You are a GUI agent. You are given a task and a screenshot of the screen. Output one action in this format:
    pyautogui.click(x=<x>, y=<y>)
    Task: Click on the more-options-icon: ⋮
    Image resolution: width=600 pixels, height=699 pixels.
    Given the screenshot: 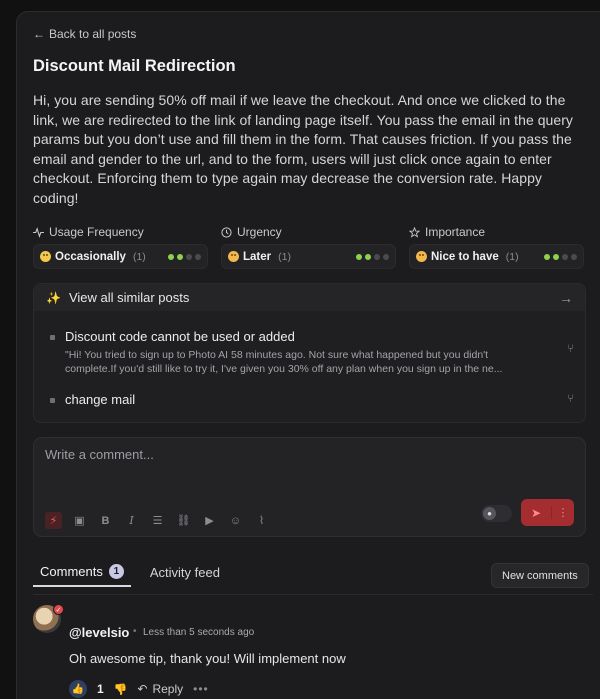 What is the action you would take?
    pyautogui.click(x=562, y=512)
    